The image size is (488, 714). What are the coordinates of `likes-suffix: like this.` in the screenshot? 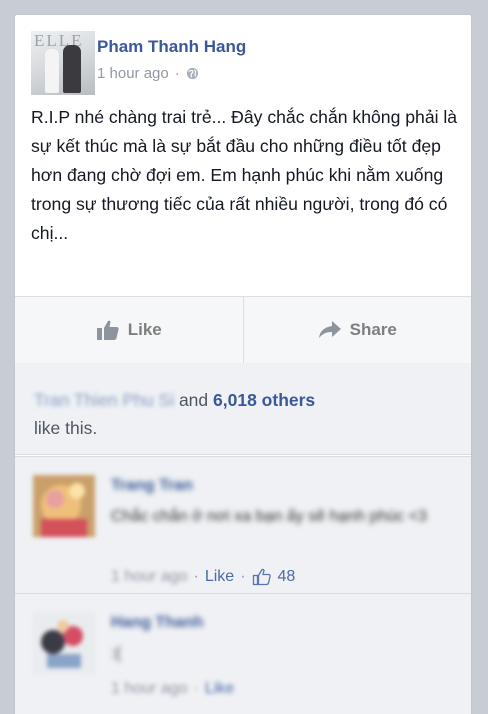 It's located at (66, 428).